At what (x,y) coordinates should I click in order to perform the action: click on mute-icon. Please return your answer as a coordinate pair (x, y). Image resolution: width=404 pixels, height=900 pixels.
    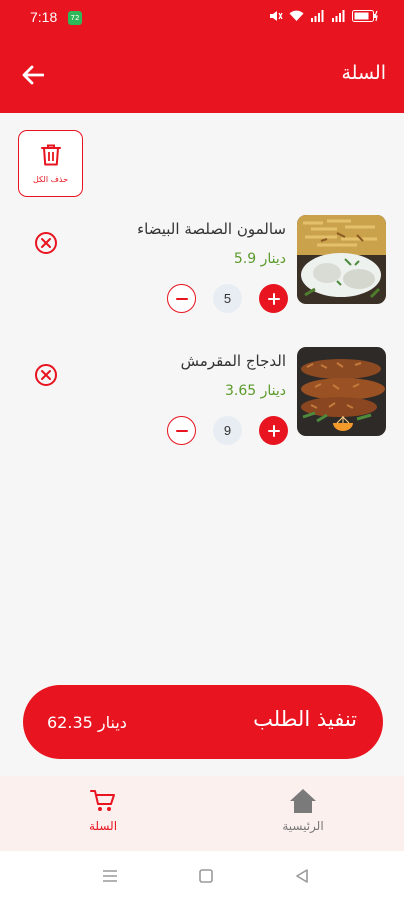
    Looking at the image, I should click on (276, 16).